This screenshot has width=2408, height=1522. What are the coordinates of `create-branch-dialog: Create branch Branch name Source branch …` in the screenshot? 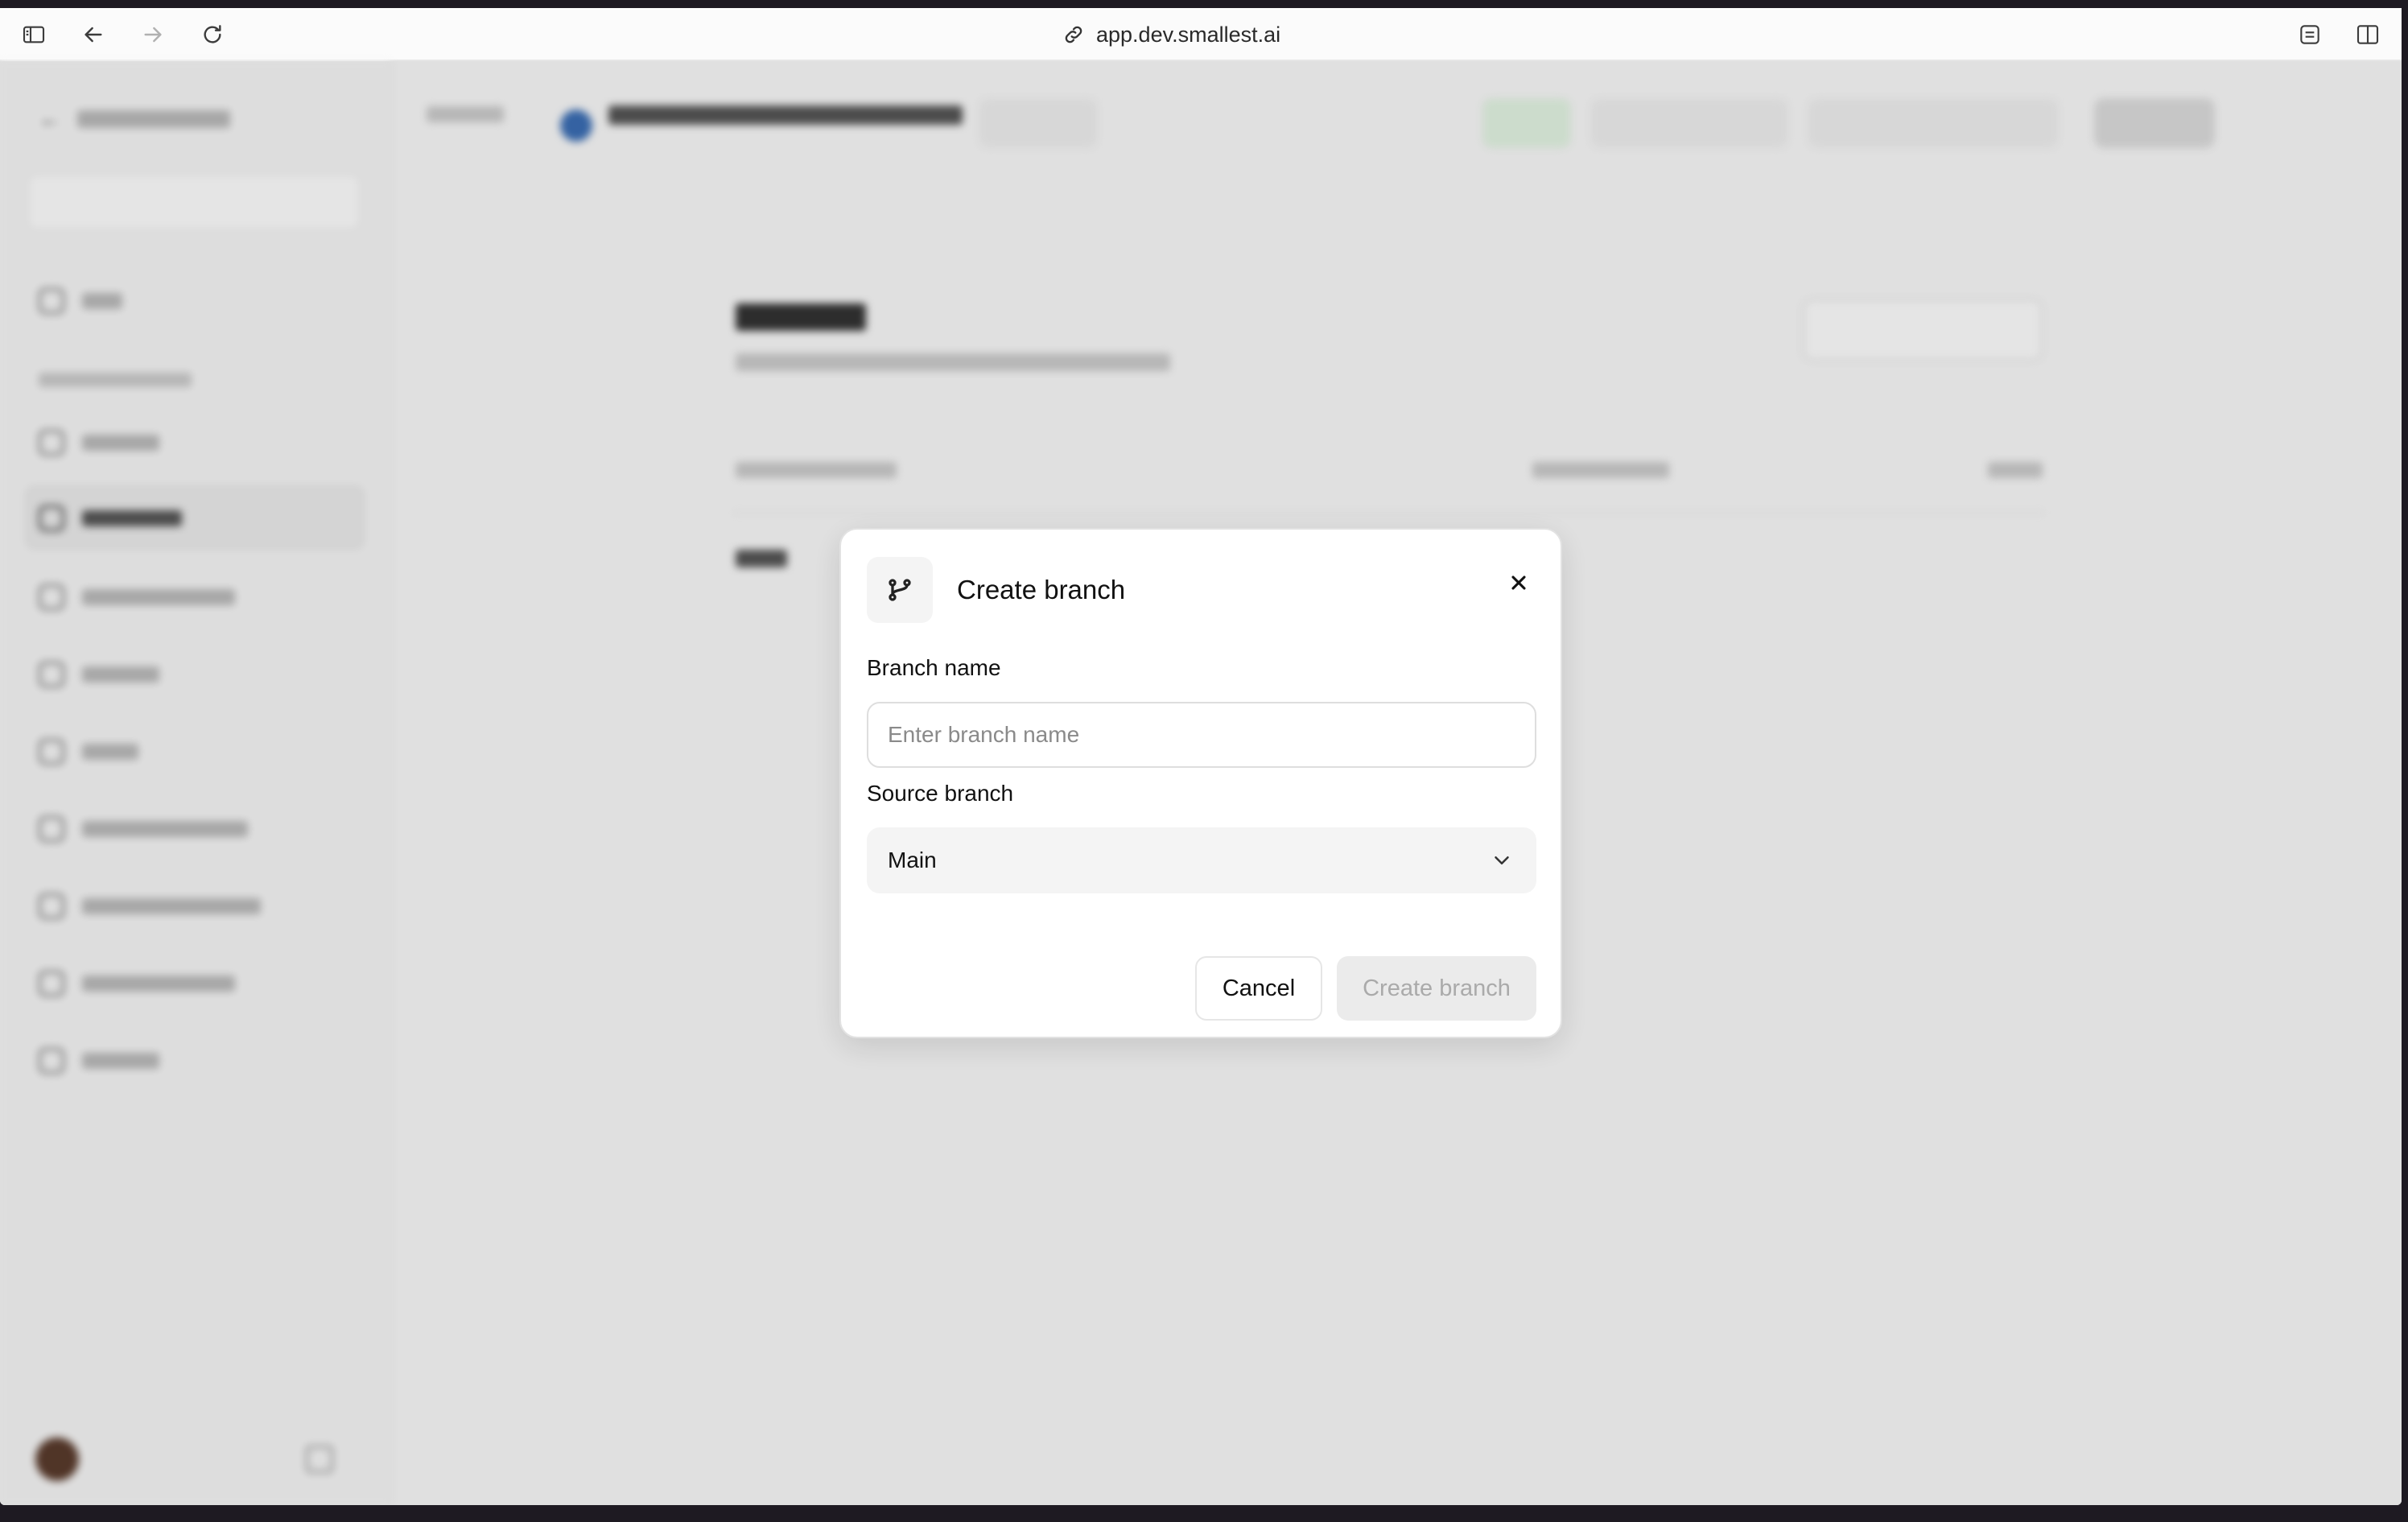 It's located at (1200, 783).